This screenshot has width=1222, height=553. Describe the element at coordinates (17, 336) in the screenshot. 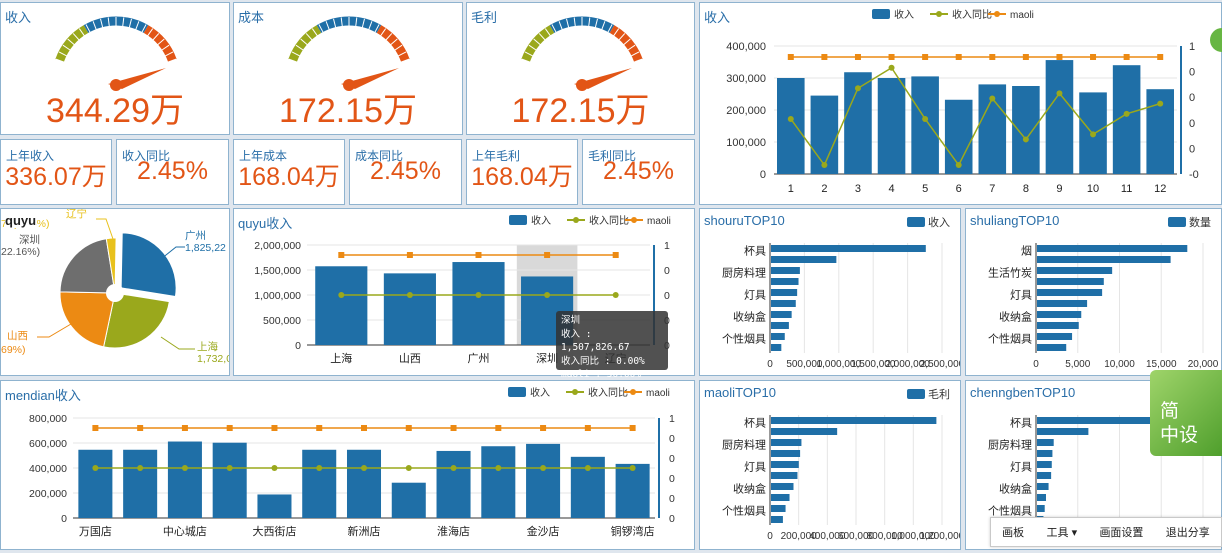

I see `pie-label: 山西` at that location.